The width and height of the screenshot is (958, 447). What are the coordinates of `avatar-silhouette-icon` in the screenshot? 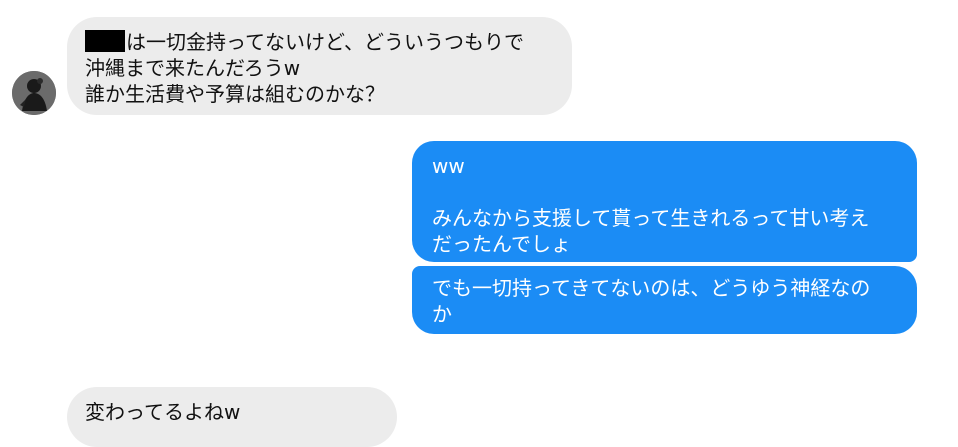 It's located at (34, 93).